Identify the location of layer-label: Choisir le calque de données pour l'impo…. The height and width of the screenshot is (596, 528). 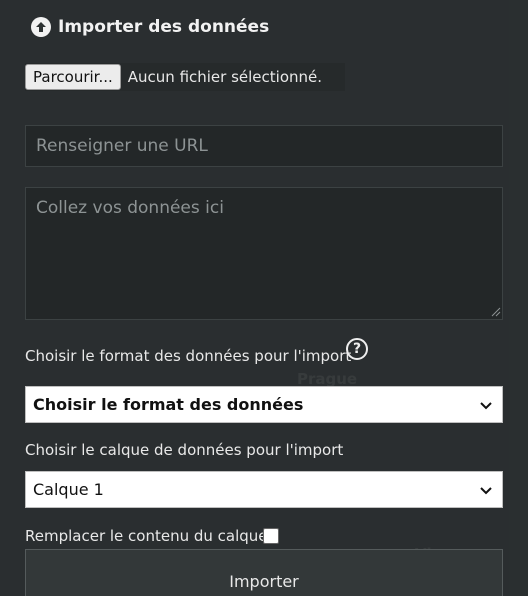
(184, 450).